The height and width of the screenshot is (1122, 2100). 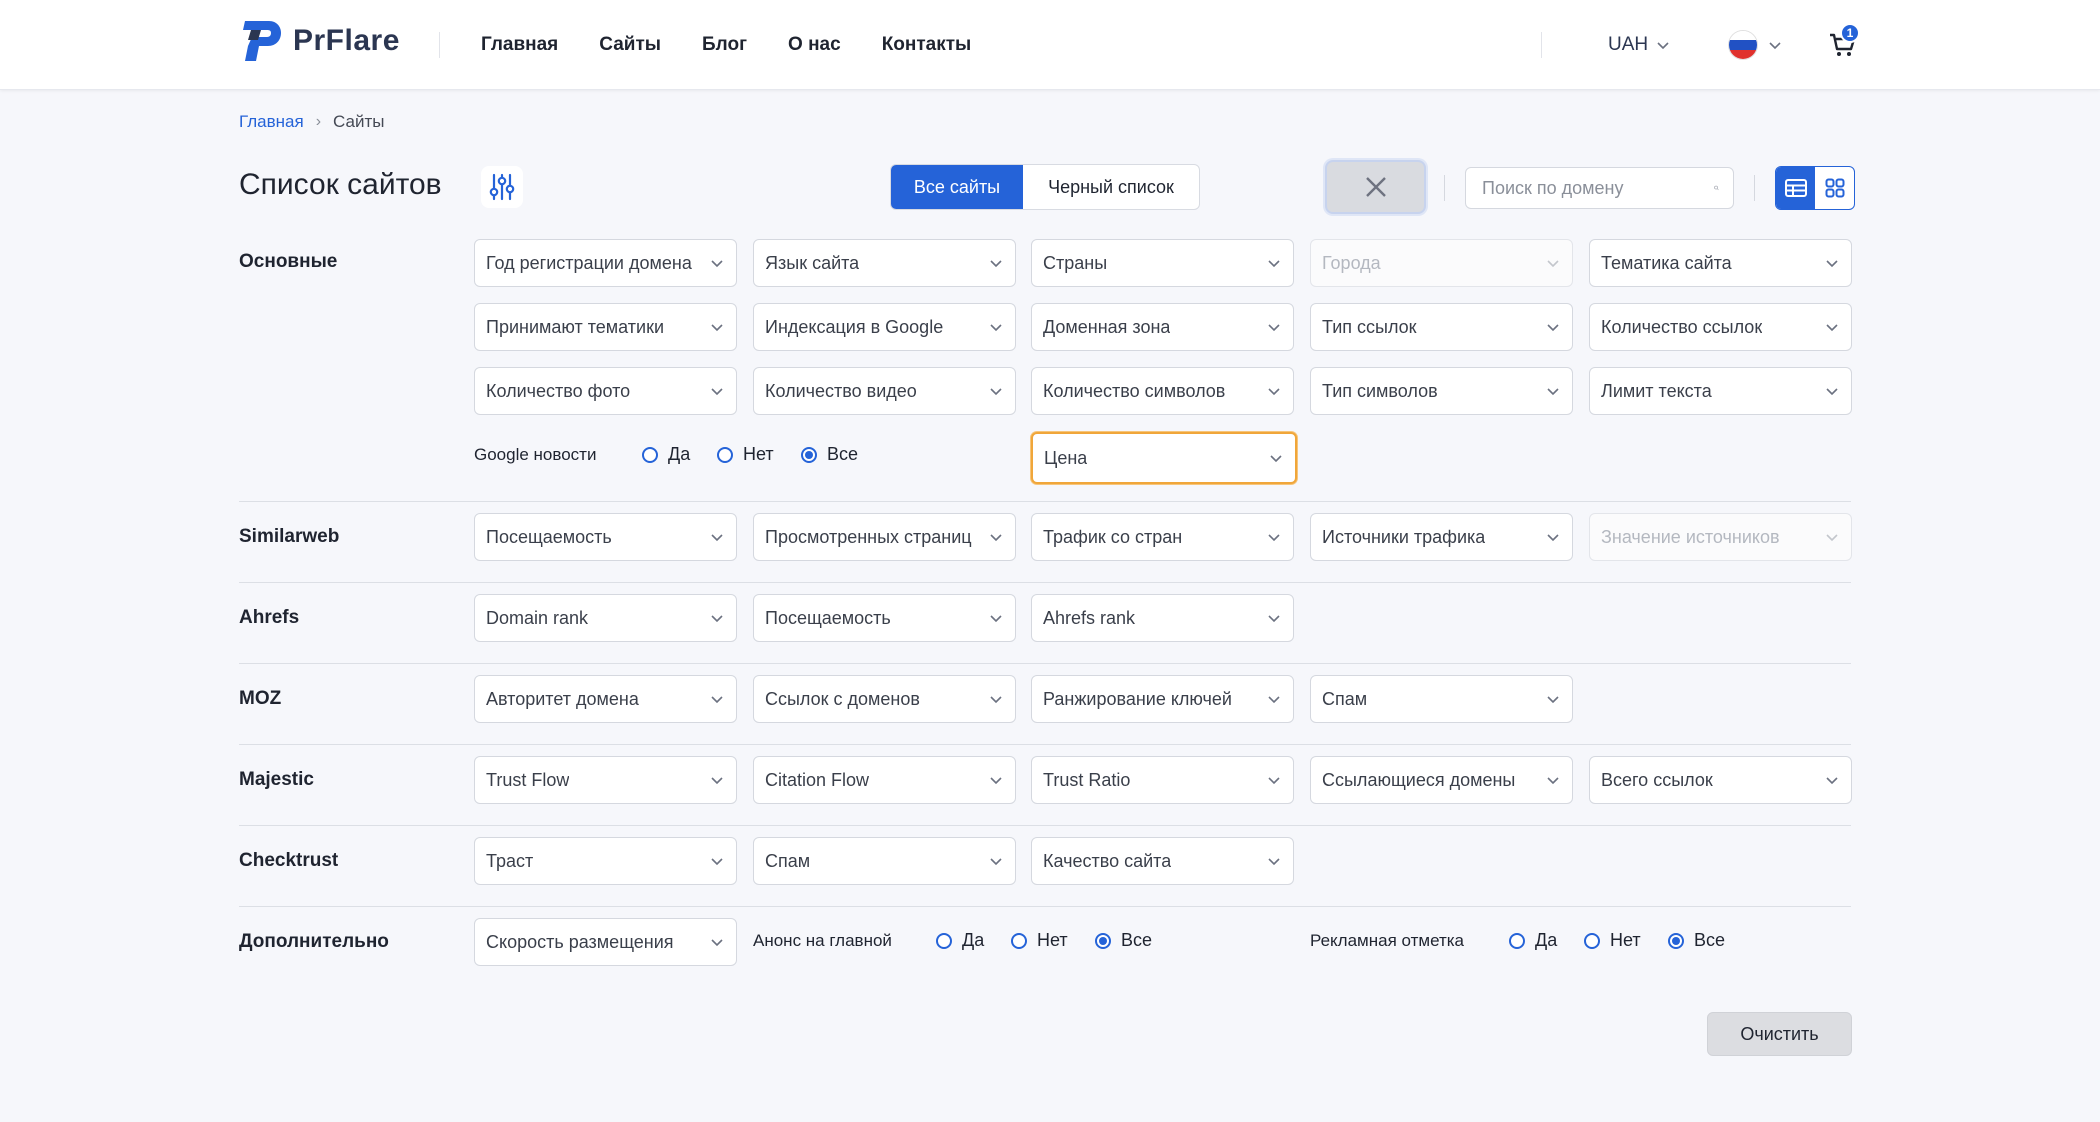 I want to click on filter-checktrust-trust: Траст, so click(x=605, y=861).